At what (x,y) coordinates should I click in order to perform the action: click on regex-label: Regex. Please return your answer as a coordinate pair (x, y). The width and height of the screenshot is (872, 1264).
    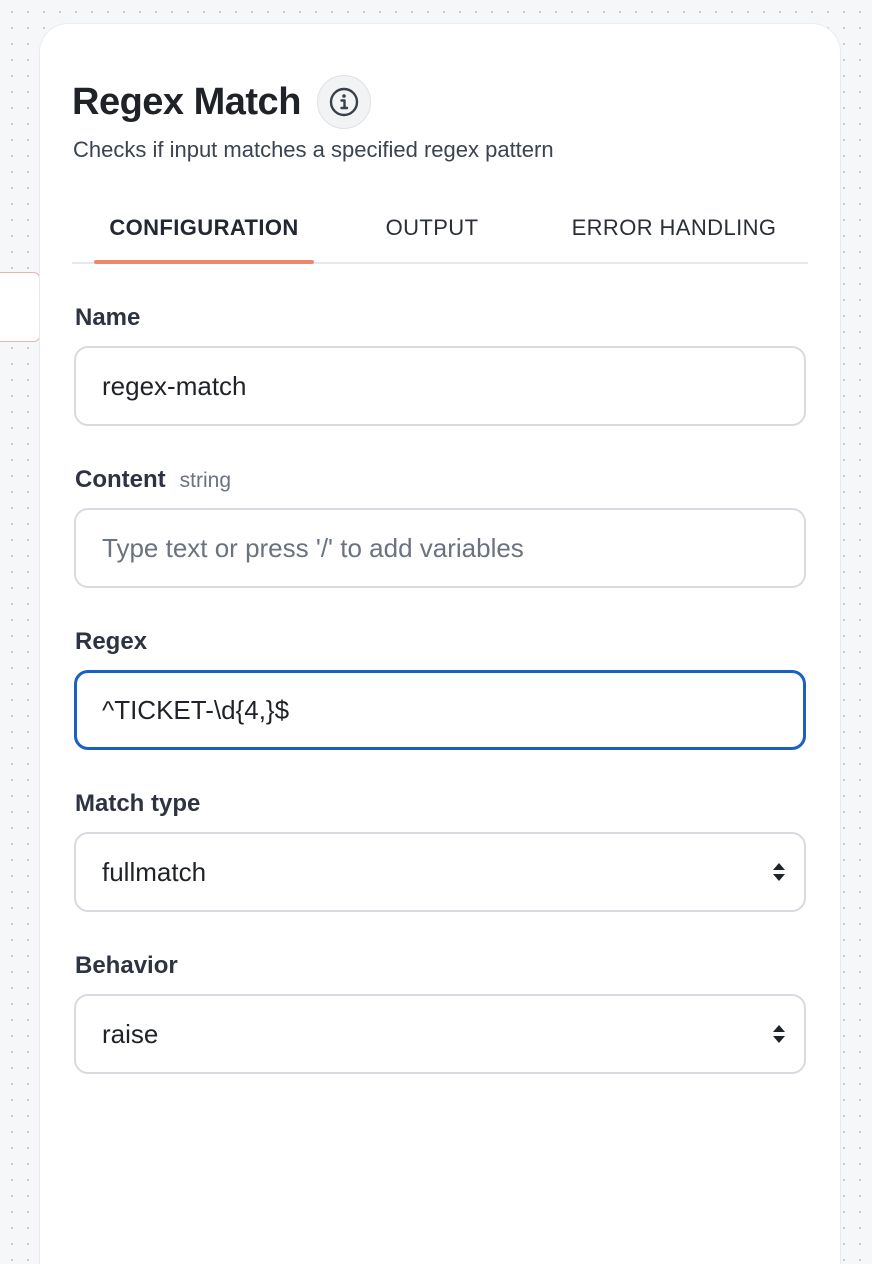
    Looking at the image, I should click on (111, 642).